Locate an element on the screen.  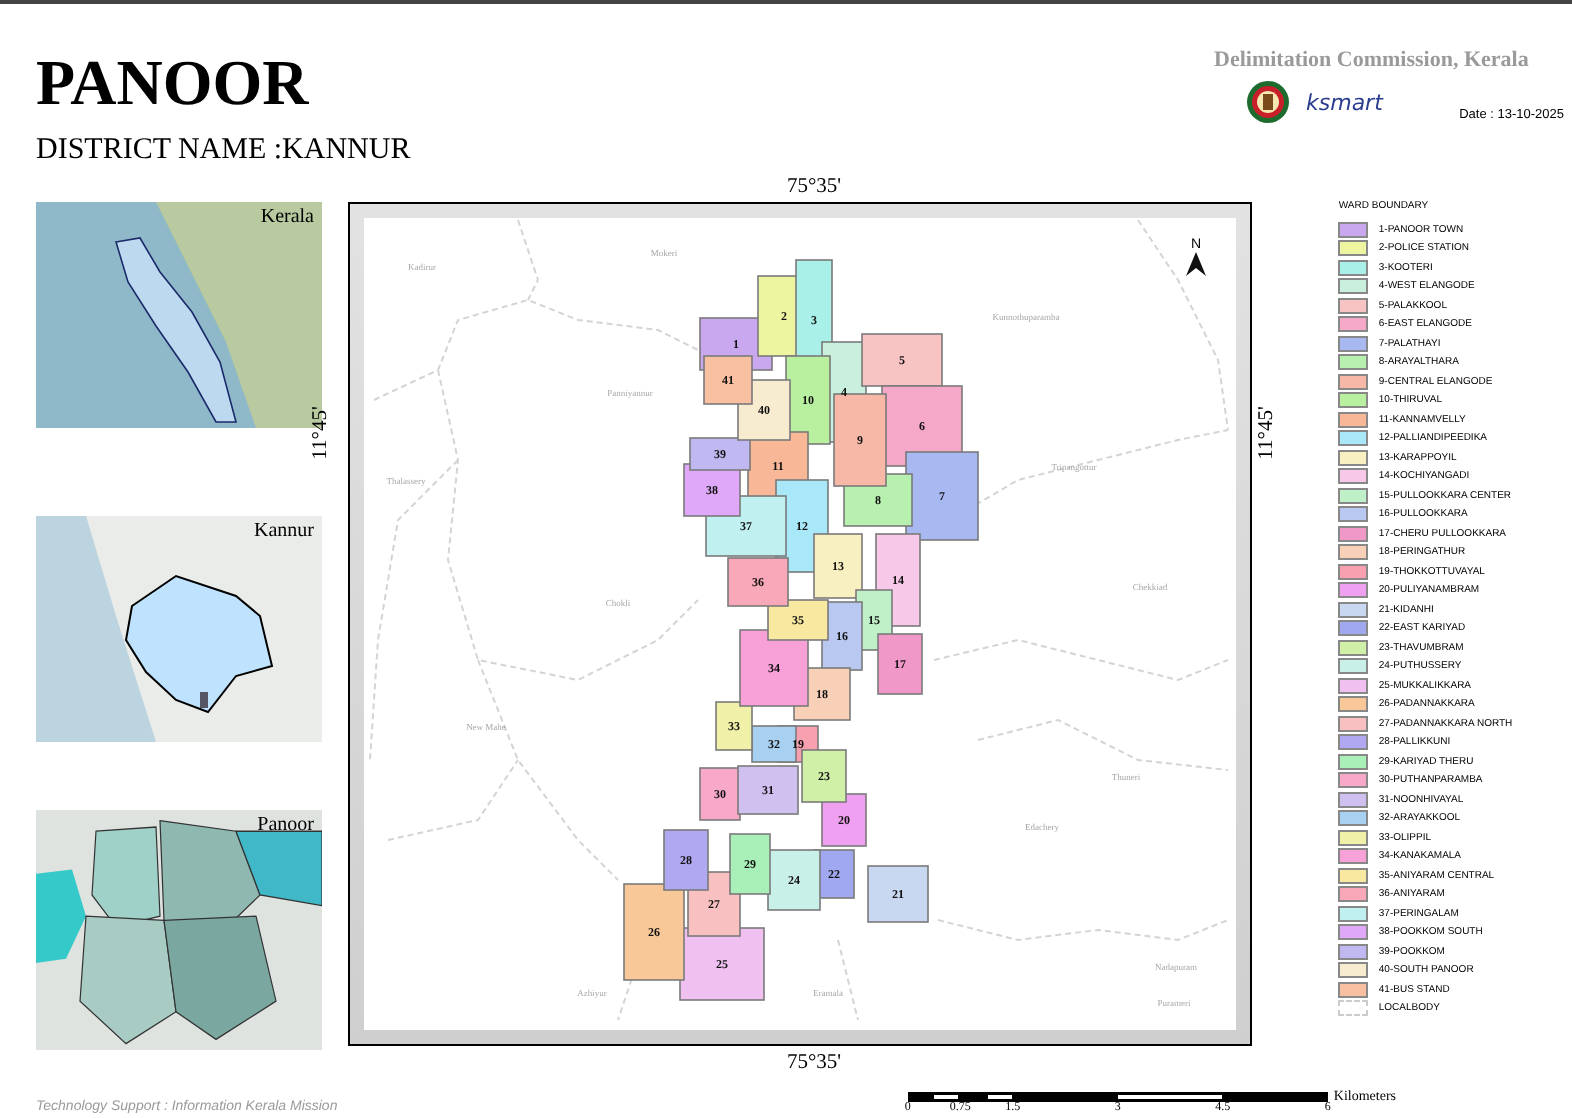
emblem-icon is located at coordinates (1268, 102).